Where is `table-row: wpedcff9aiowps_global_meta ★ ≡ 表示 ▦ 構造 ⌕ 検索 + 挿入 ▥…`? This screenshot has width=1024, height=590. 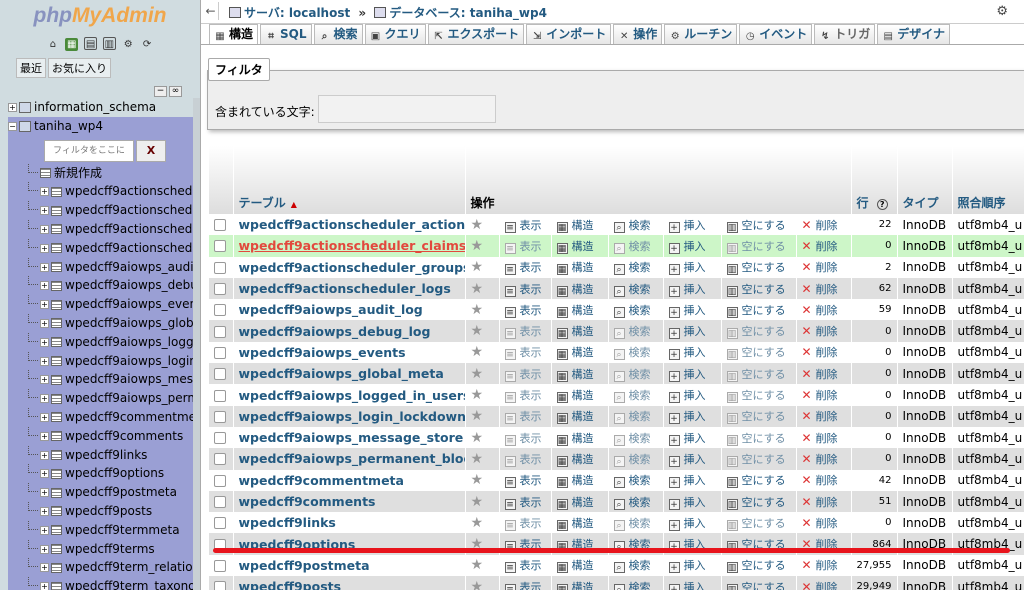
table-row: wpedcff9aiowps_global_meta ★ ≡ 表示 ▦ 構造 ⌕ 検索 + 挿入 ▥… is located at coordinates (616, 374).